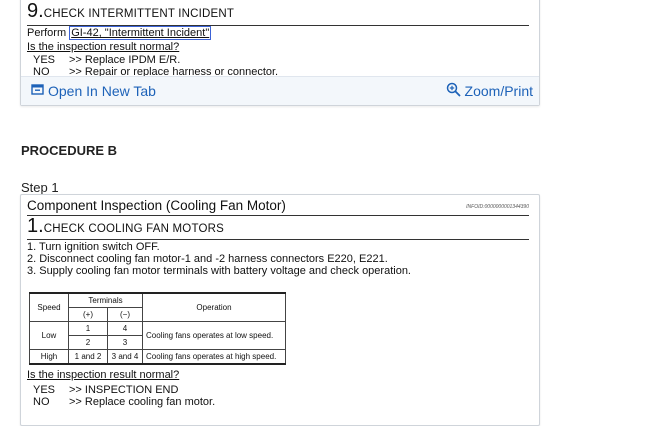 The image size is (650, 426). I want to click on answer-value: >> Replace IPDM E/R., so click(125, 60).